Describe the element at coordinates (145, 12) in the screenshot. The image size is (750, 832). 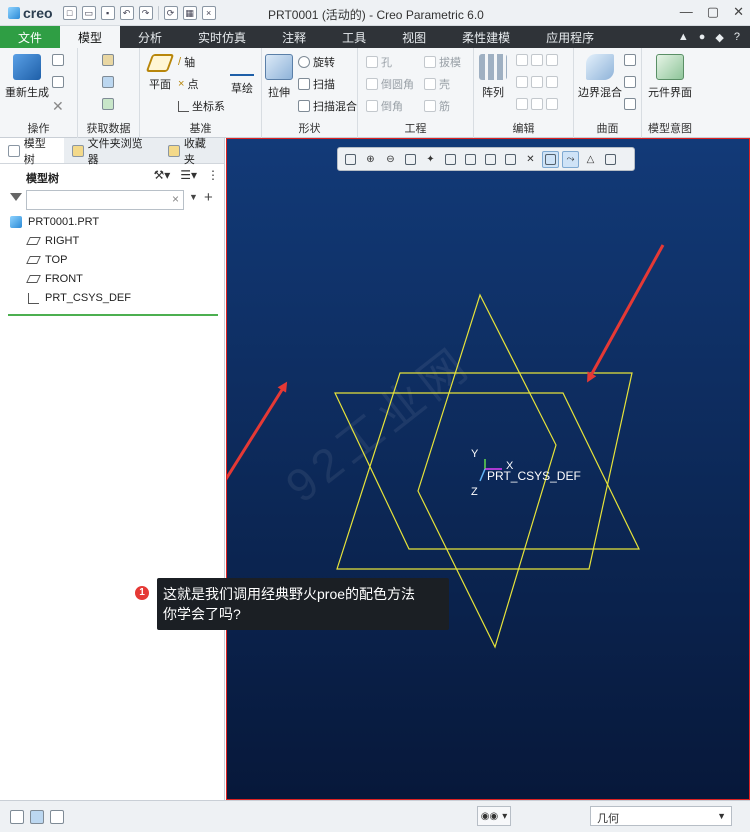
I see `redo-icon: ↷` at that location.